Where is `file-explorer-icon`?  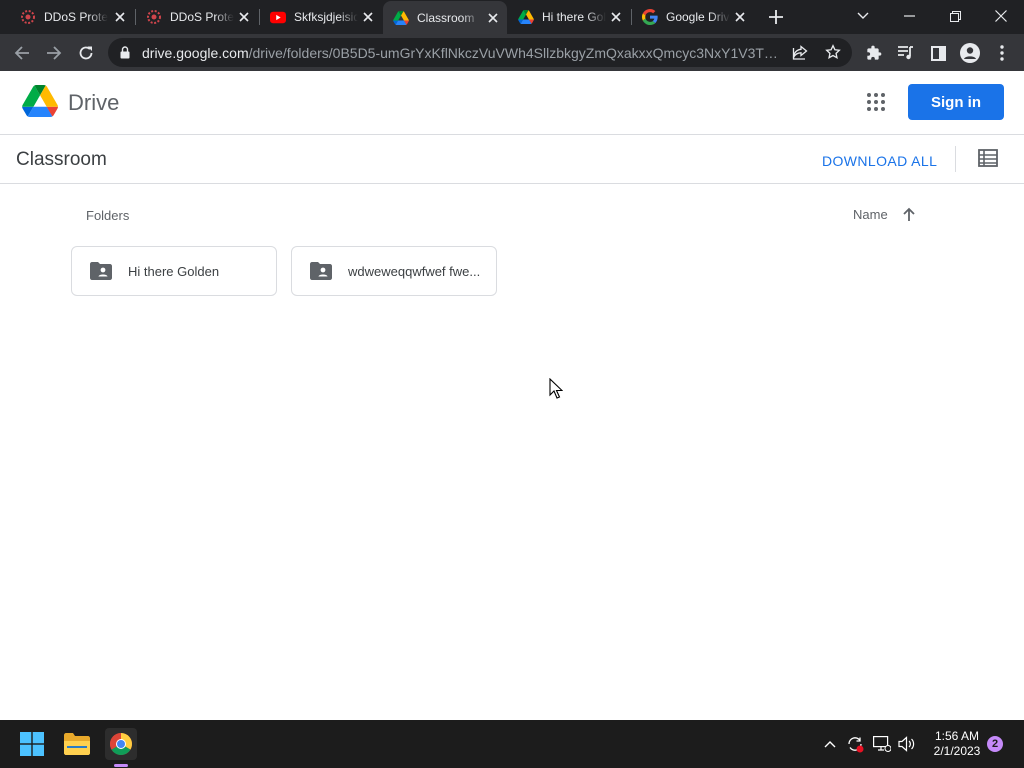 file-explorer-icon is located at coordinates (77, 744).